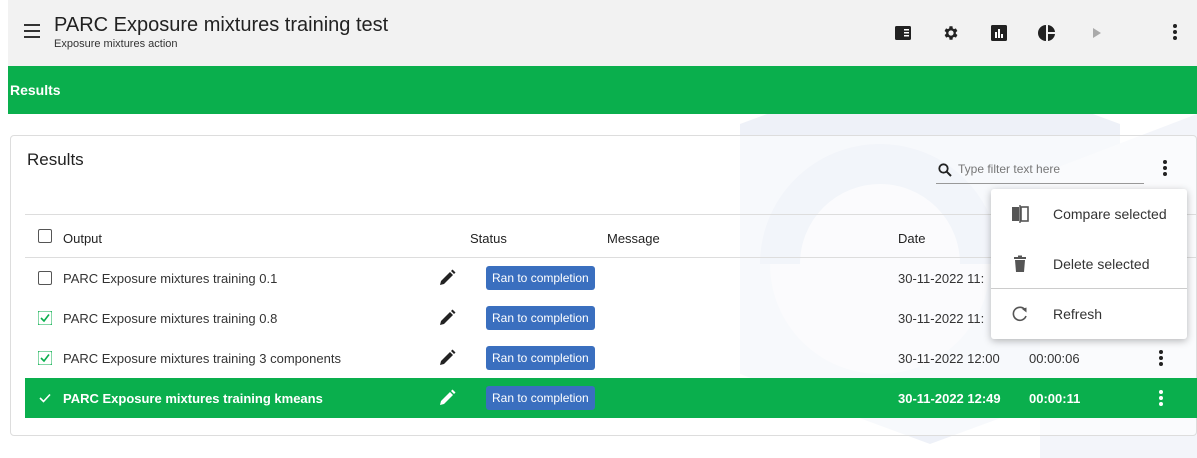 The image size is (1197, 458). What do you see at coordinates (193, 398) in the screenshot?
I see `row-output: PARC Exposure mixtures training kmeans` at bounding box center [193, 398].